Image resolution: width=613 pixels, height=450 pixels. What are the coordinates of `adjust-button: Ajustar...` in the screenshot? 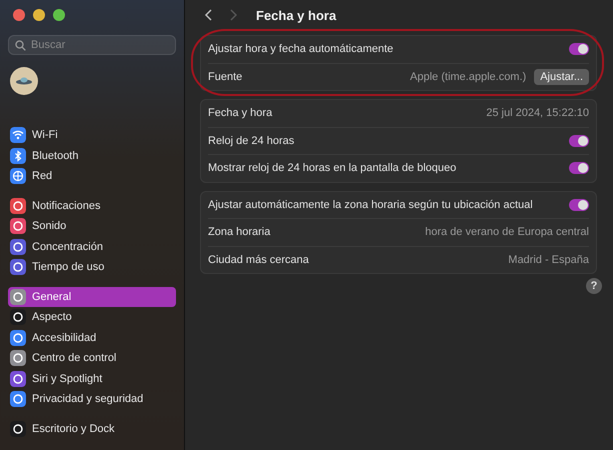 It's located at (561, 76).